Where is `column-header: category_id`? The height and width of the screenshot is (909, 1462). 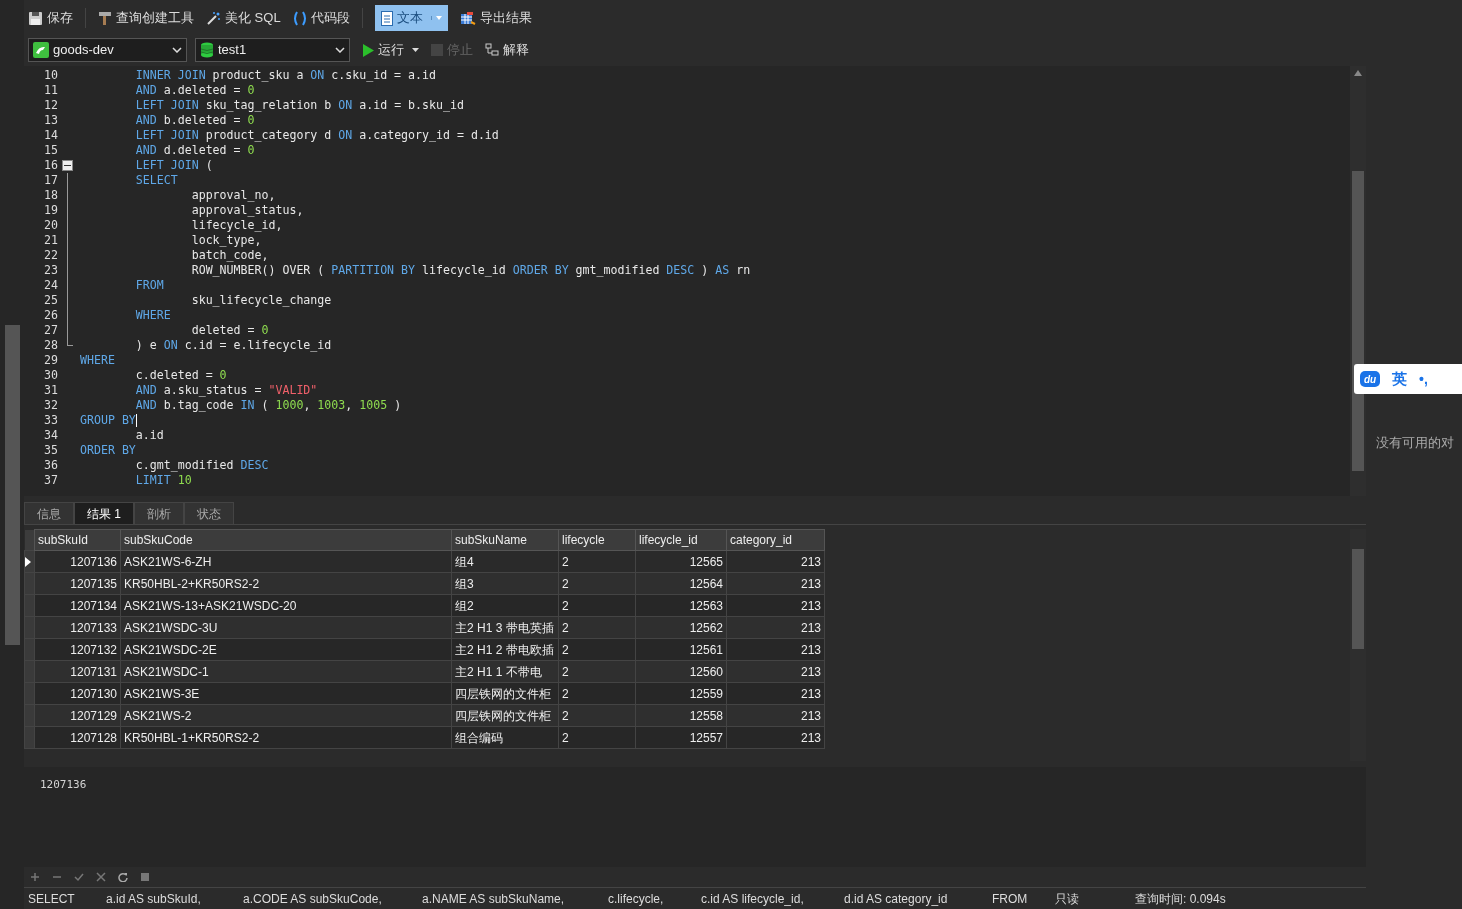 column-header: category_id is located at coordinates (775, 540).